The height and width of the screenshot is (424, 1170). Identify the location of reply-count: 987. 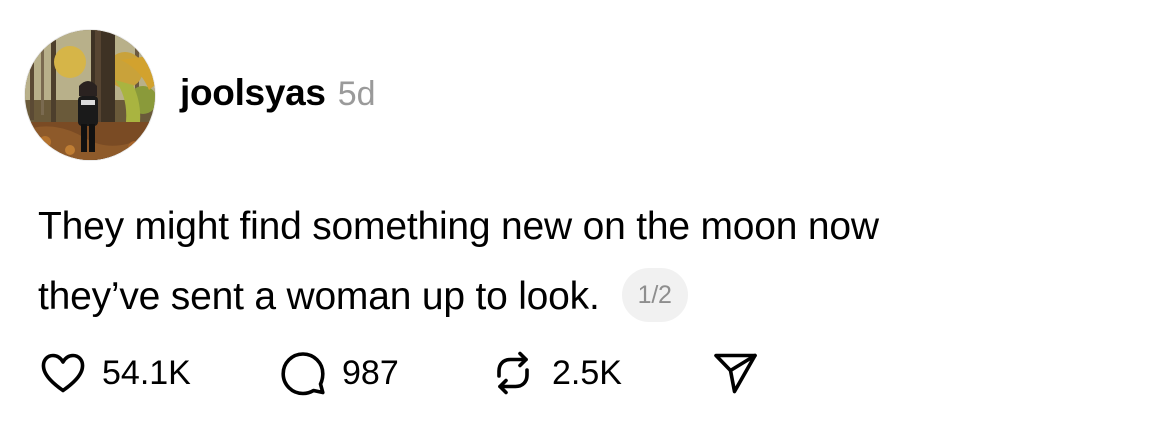
(370, 372).